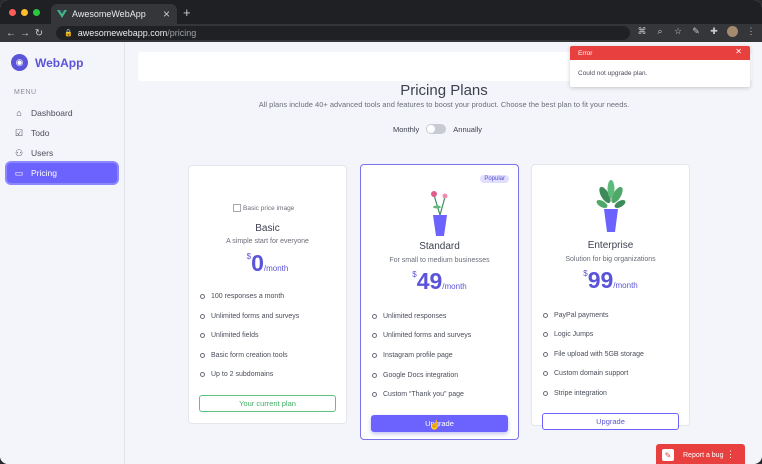 The width and height of the screenshot is (762, 464). Describe the element at coordinates (267, 403) in the screenshot. I see `current-plan-button: Your current plan` at that location.